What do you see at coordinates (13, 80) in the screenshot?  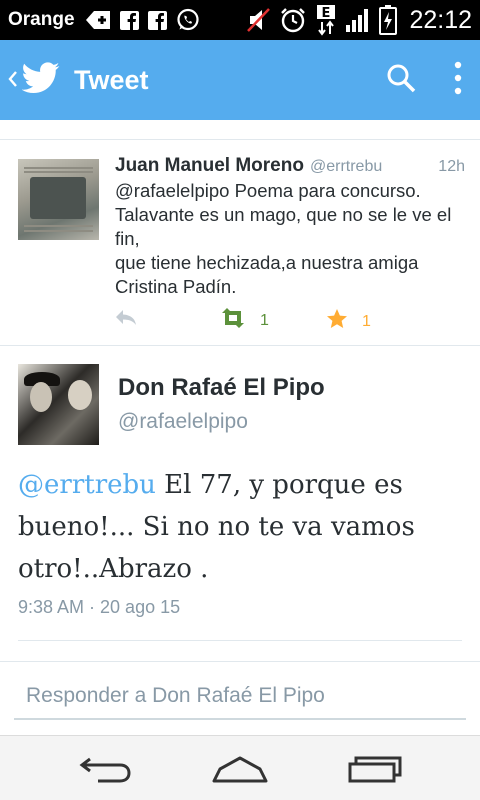 I see `back-chevron-icon` at bounding box center [13, 80].